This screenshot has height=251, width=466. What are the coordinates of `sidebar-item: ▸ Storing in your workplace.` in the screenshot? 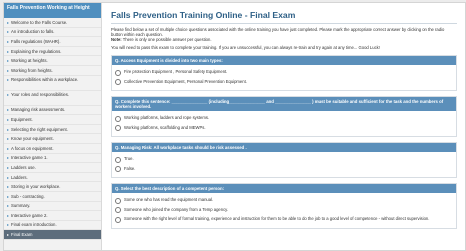 It's located at (52, 187).